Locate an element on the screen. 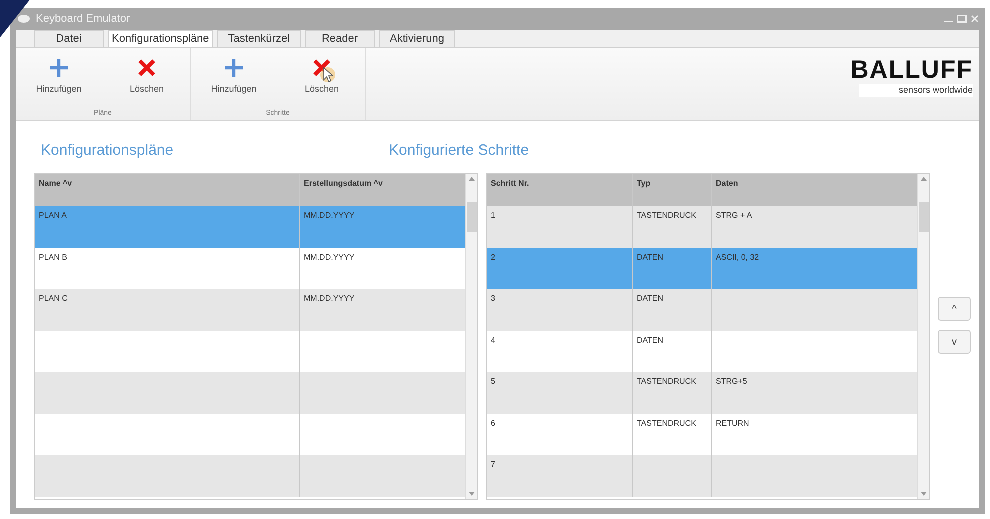 The height and width of the screenshot is (519, 990). table-row: PLAN C MM.DD.YYYY is located at coordinates (250, 309).